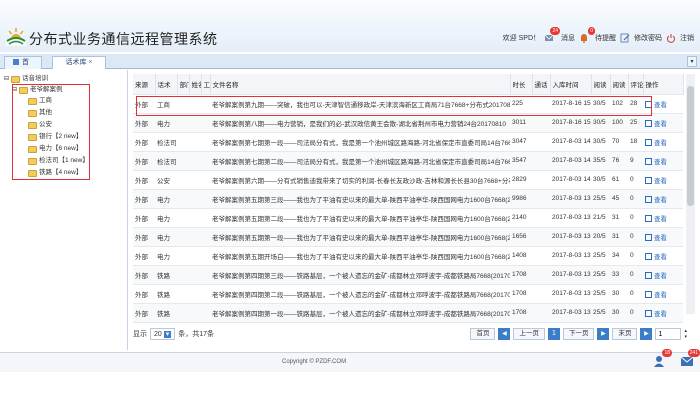 This screenshot has height=399, width=700. Describe the element at coordinates (568, 38) in the screenshot. I see `messages-link: 消息` at that location.